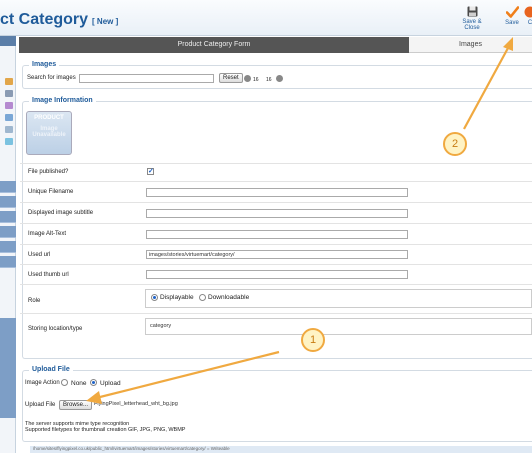 This screenshot has width=532, height=453. Describe the element at coordinates (528, 12) in the screenshot. I see `cancel-icon` at that location.